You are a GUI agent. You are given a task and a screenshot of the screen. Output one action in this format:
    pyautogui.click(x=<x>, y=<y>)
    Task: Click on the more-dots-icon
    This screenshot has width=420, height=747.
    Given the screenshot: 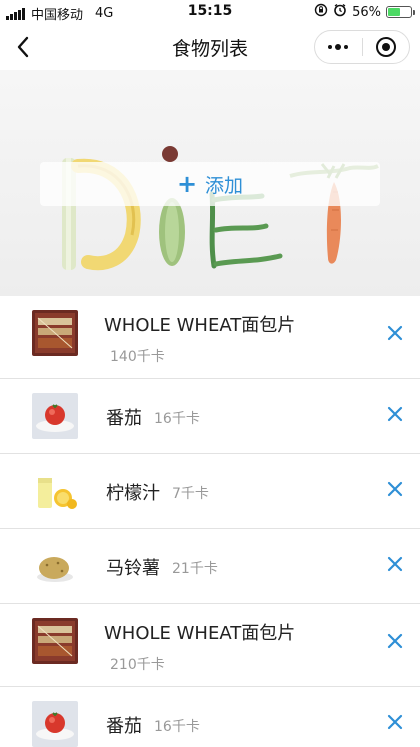 What is the action you would take?
    pyautogui.click(x=338, y=47)
    